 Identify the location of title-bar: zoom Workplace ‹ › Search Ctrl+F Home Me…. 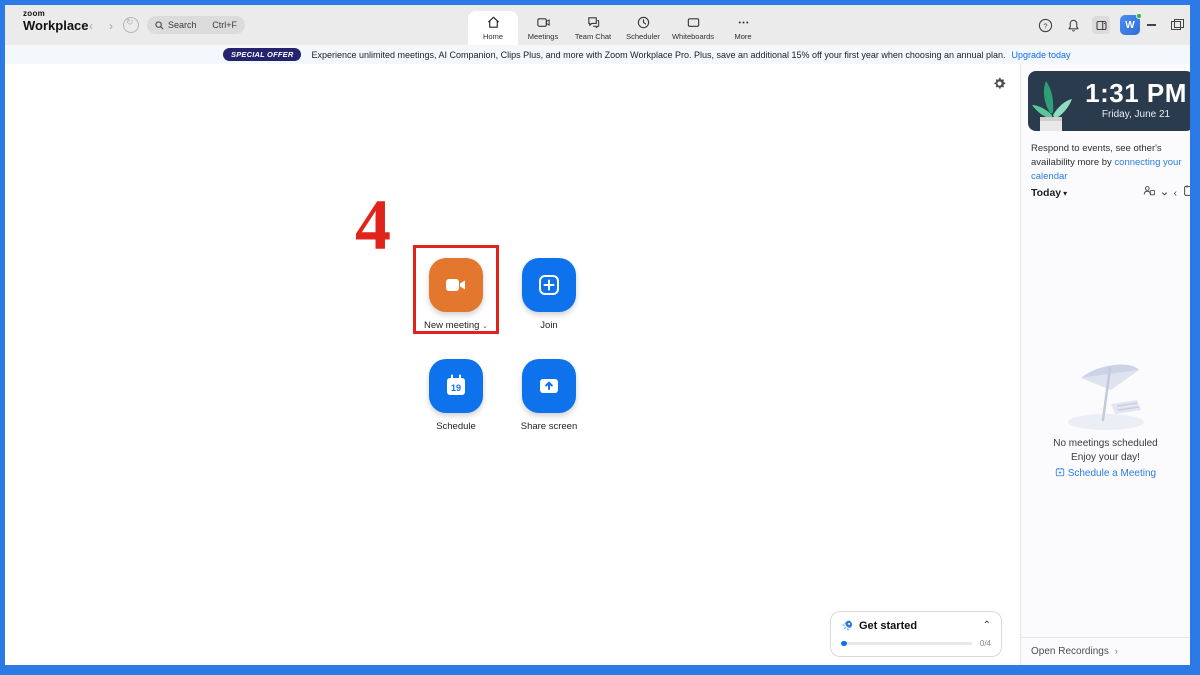
(597, 25).